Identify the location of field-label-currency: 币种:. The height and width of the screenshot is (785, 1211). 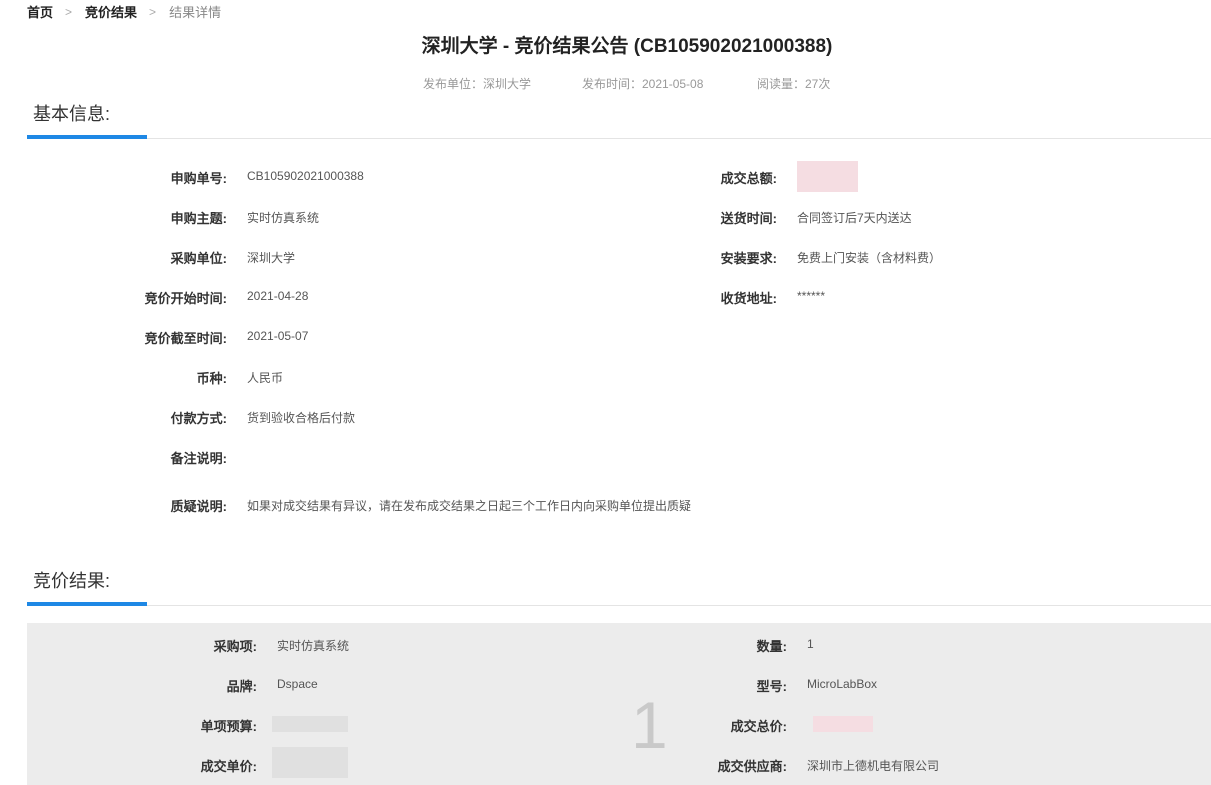
(211, 378).